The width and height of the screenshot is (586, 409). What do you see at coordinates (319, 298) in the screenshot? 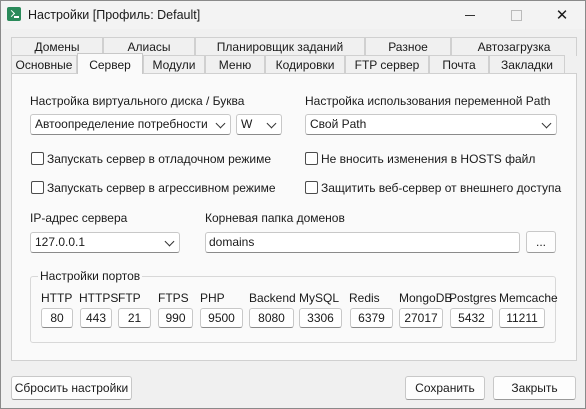
I see `port-label-mysql: MySQL` at bounding box center [319, 298].